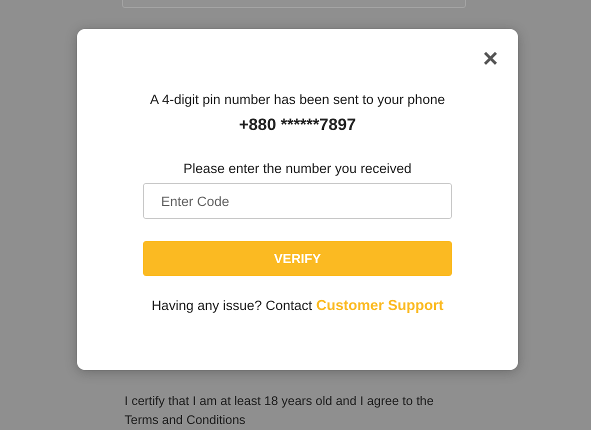  What do you see at coordinates (297, 201) in the screenshot?
I see `code-input: Enter Code` at bounding box center [297, 201].